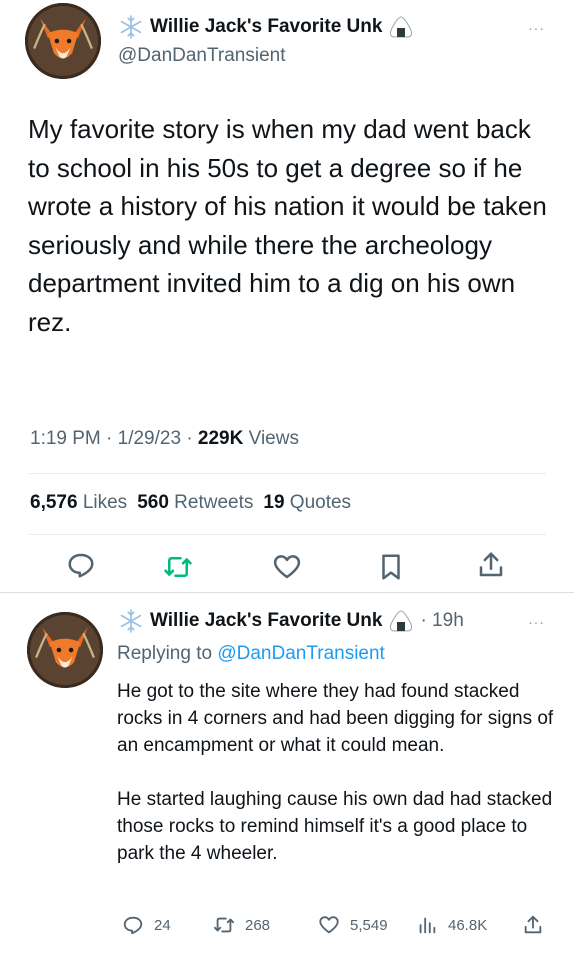  What do you see at coordinates (536, 28) in the screenshot?
I see `more-options-button: ···` at bounding box center [536, 28].